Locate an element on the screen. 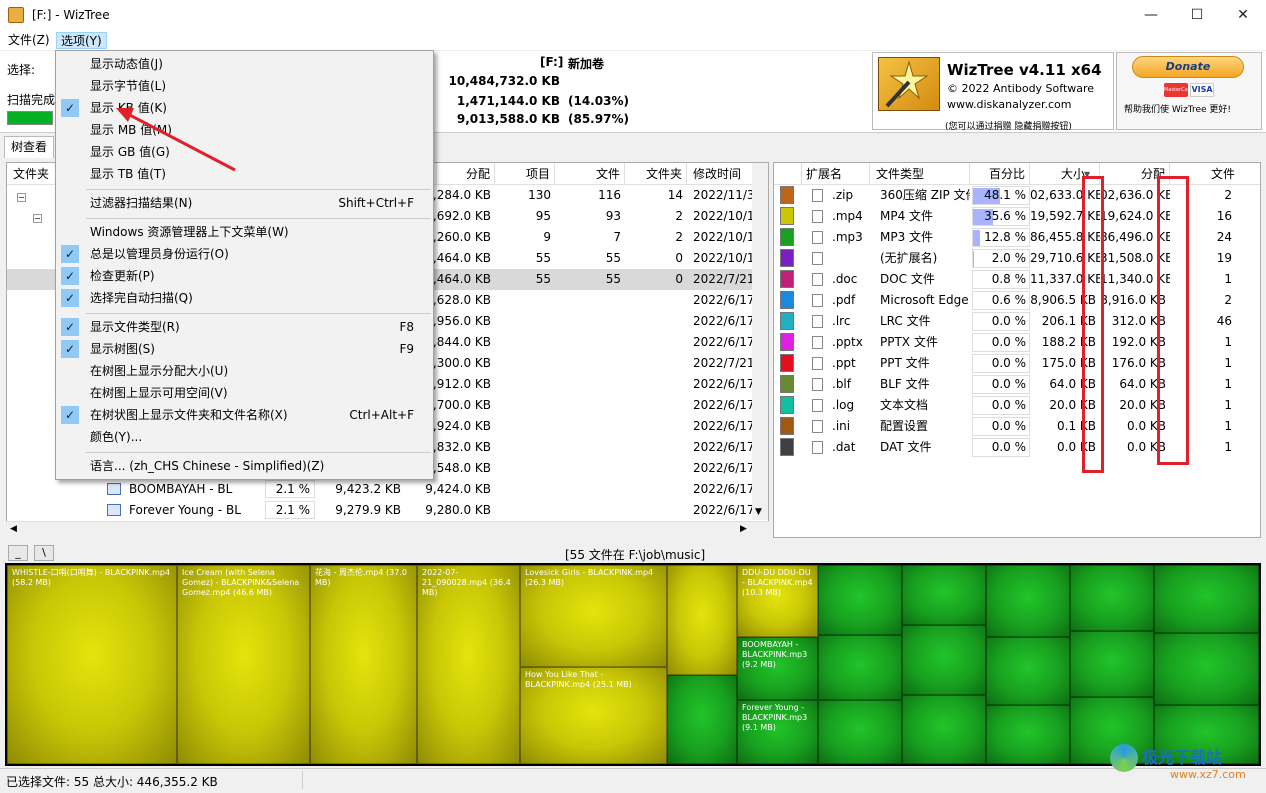 The width and height of the screenshot is (1266, 793). col-files: 文件 is located at coordinates (590, 174).